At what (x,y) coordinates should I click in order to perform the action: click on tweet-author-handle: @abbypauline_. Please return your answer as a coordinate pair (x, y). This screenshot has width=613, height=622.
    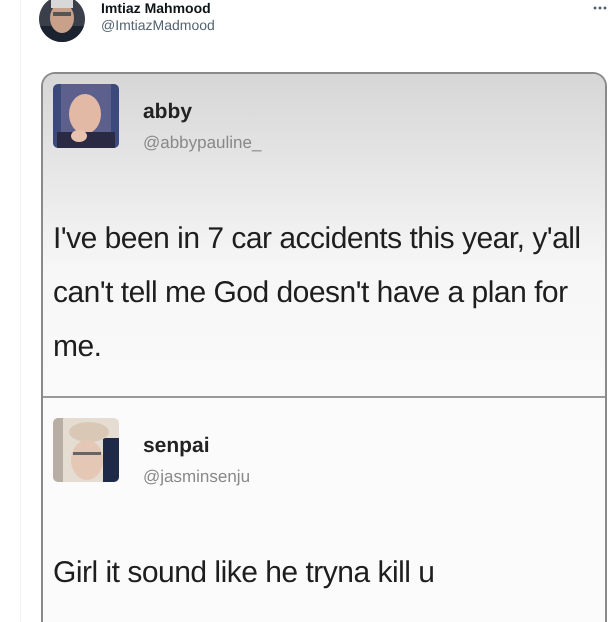
    Looking at the image, I should click on (202, 143).